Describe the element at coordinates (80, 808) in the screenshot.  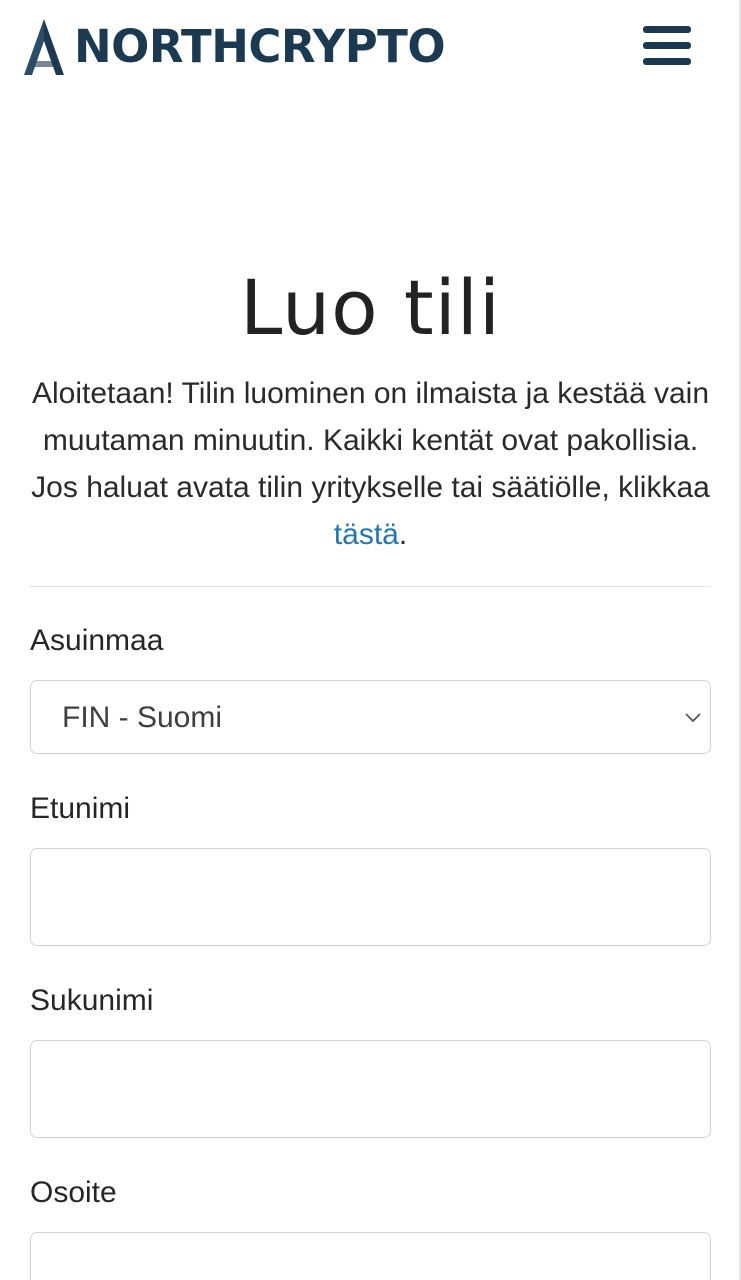
I see `first-name-label: Etunimi` at that location.